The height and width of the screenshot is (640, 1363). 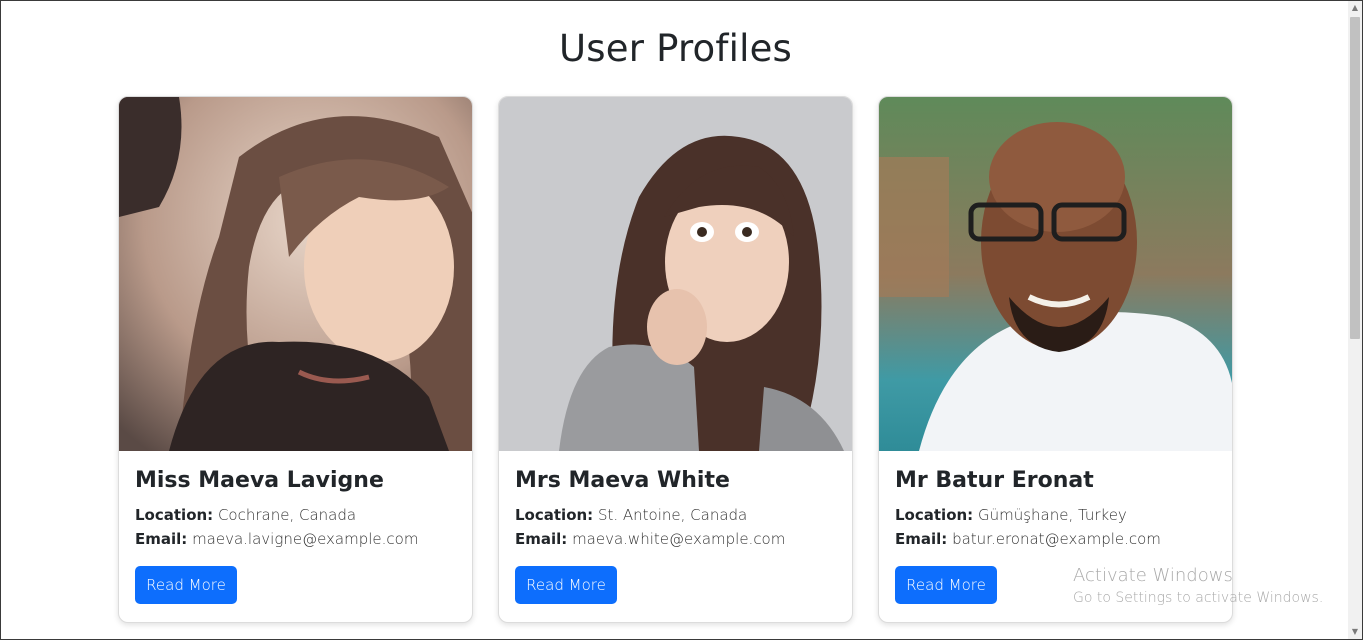 What do you see at coordinates (994, 480) in the screenshot?
I see `profile-name: Mr Batur Eronat` at bounding box center [994, 480].